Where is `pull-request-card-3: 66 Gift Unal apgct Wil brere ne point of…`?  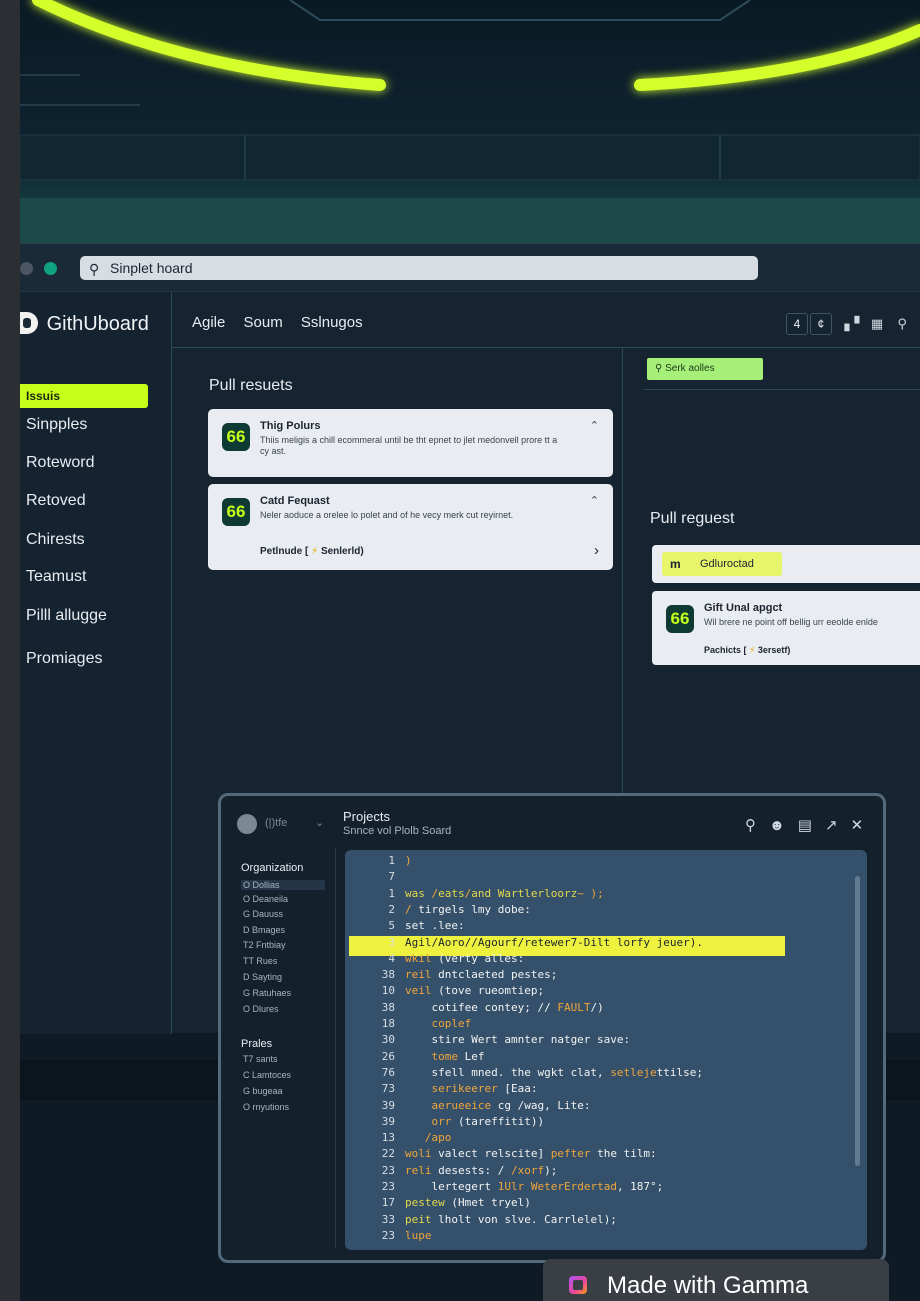 pull-request-card-3: 66 Gift Unal apgct Wil brere ne point of… is located at coordinates (786, 628).